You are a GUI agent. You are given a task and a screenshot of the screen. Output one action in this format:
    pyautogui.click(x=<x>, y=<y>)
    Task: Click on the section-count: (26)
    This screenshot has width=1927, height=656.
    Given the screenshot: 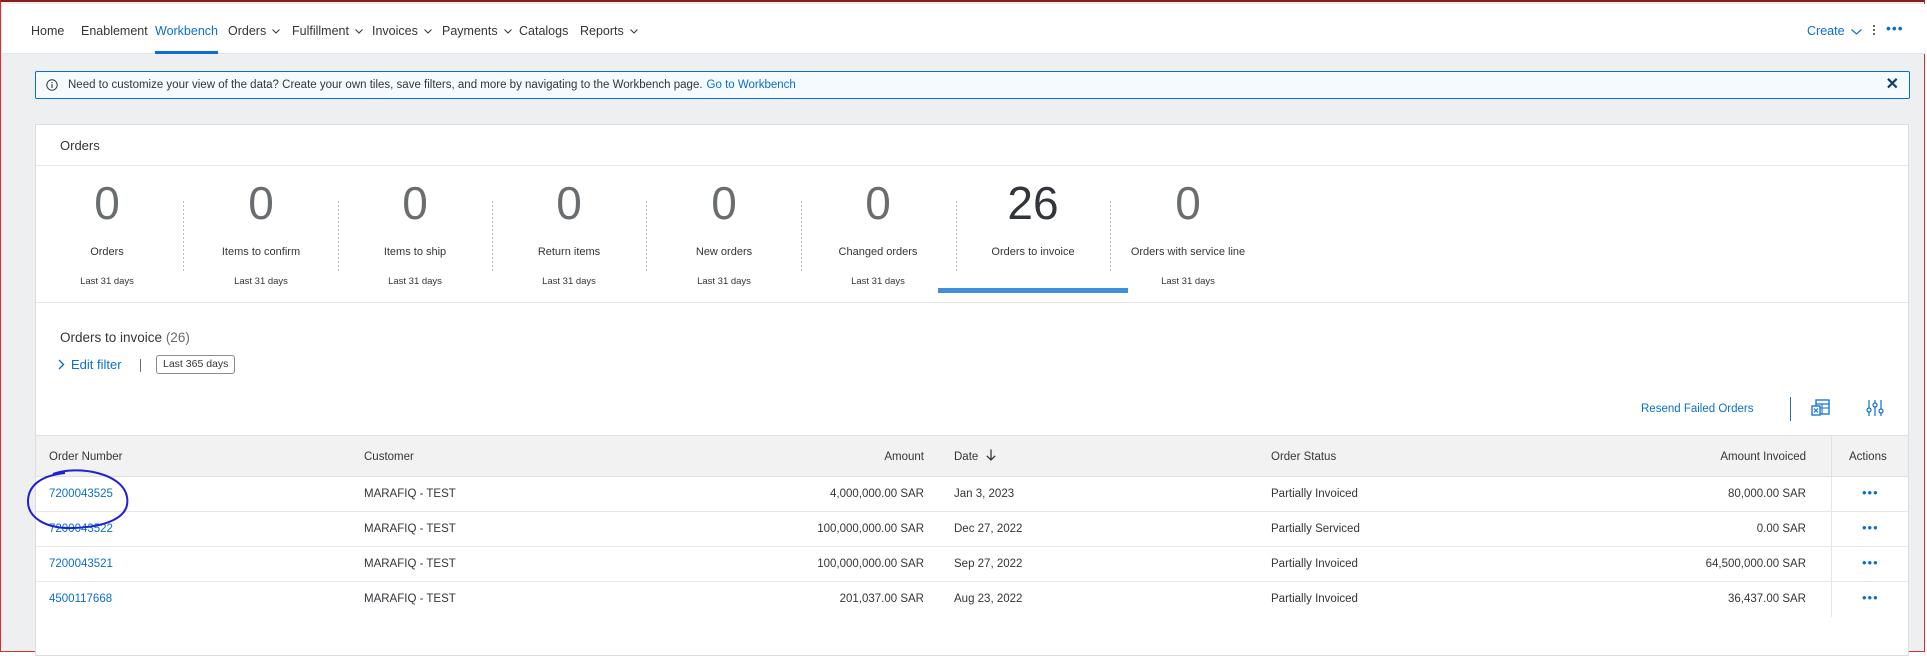 What is the action you would take?
    pyautogui.click(x=177, y=337)
    